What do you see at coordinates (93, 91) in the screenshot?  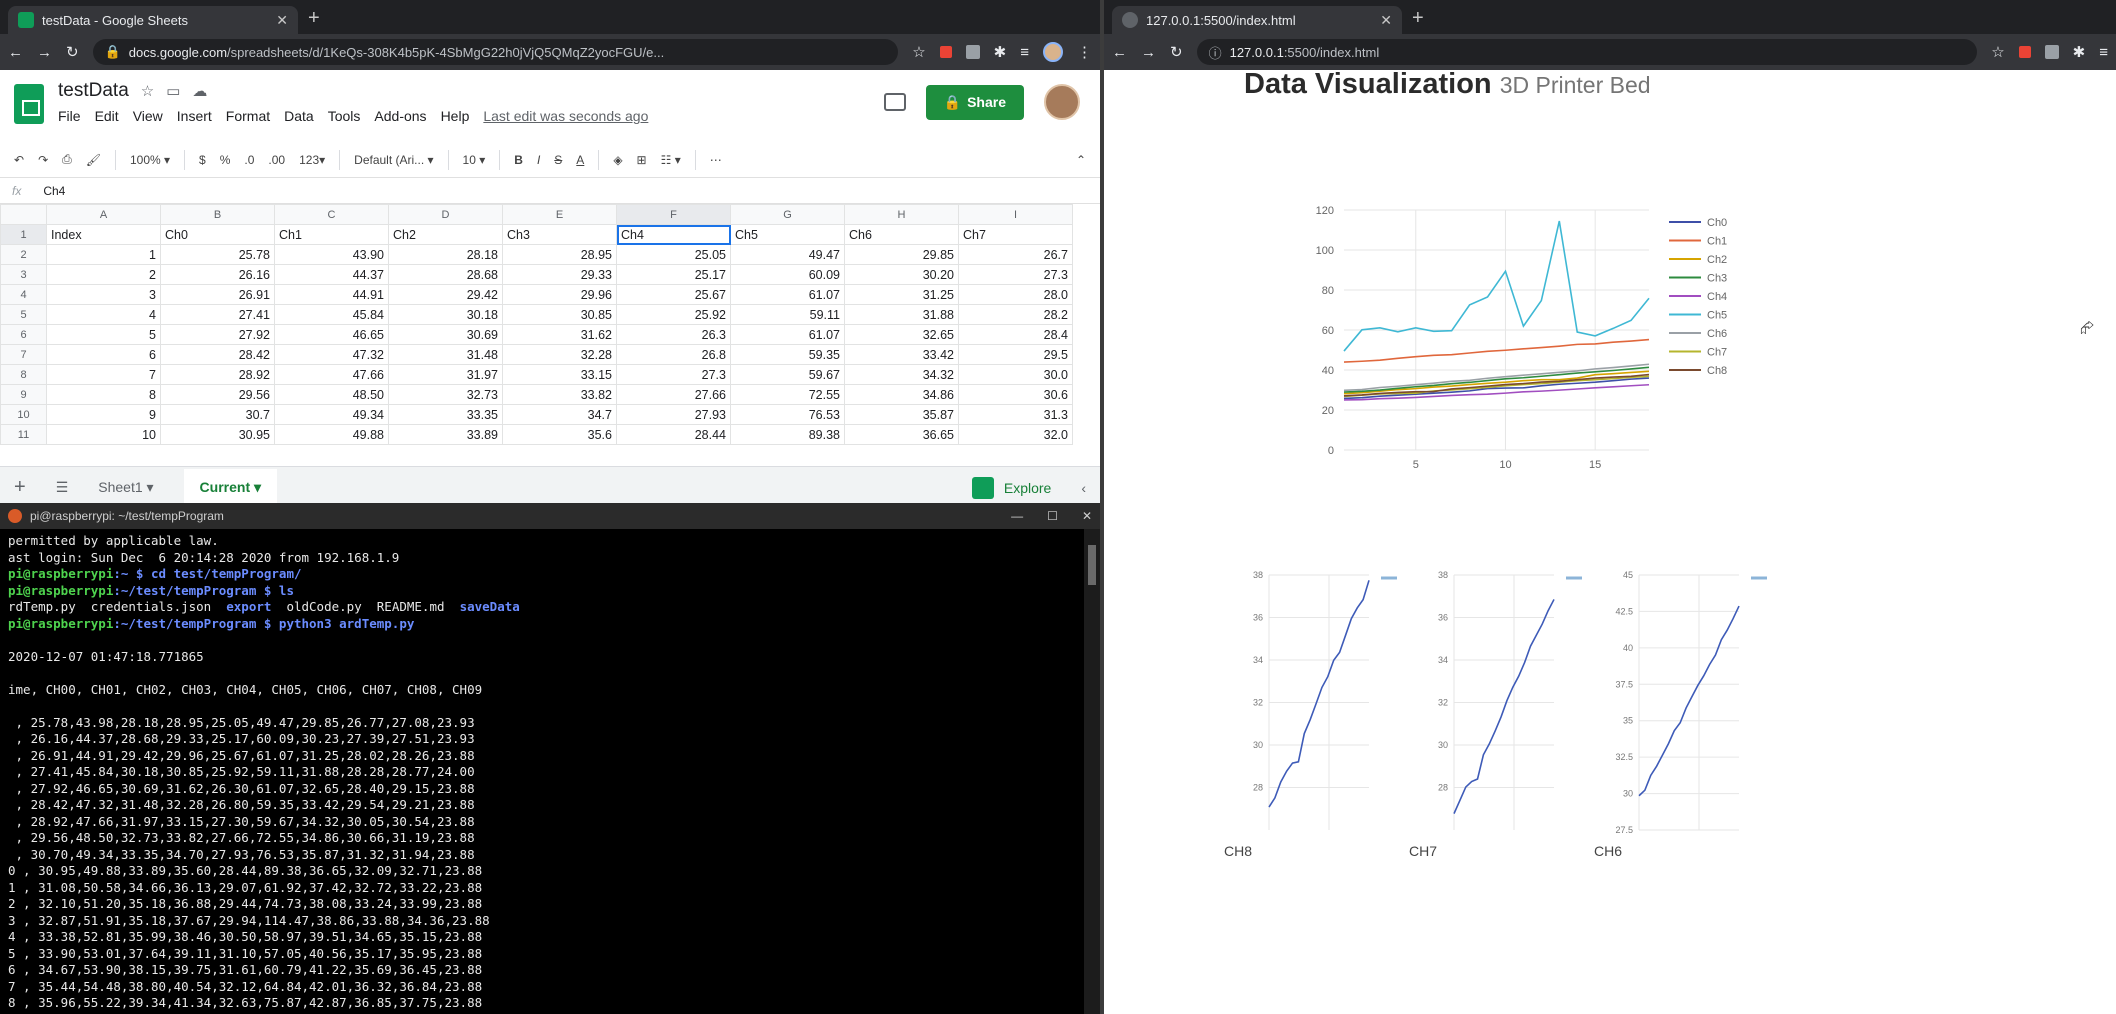 I see `doc-title: testData` at bounding box center [93, 91].